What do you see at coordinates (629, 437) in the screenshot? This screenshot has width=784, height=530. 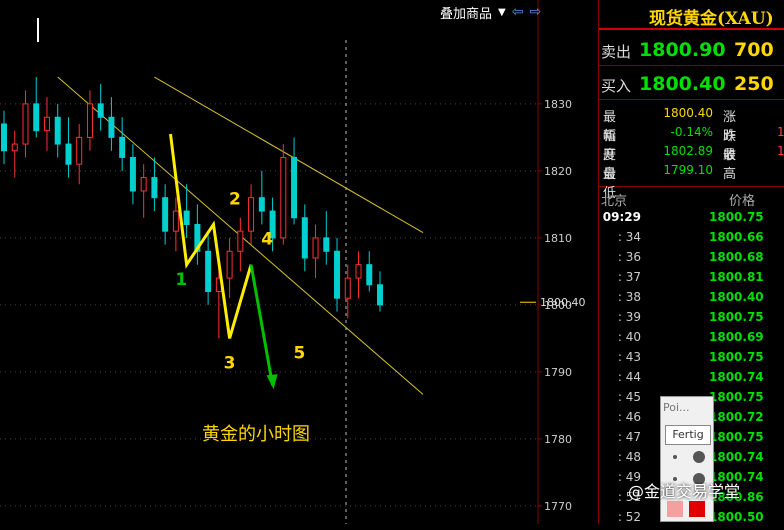 I see `tick-time: : 47` at bounding box center [629, 437].